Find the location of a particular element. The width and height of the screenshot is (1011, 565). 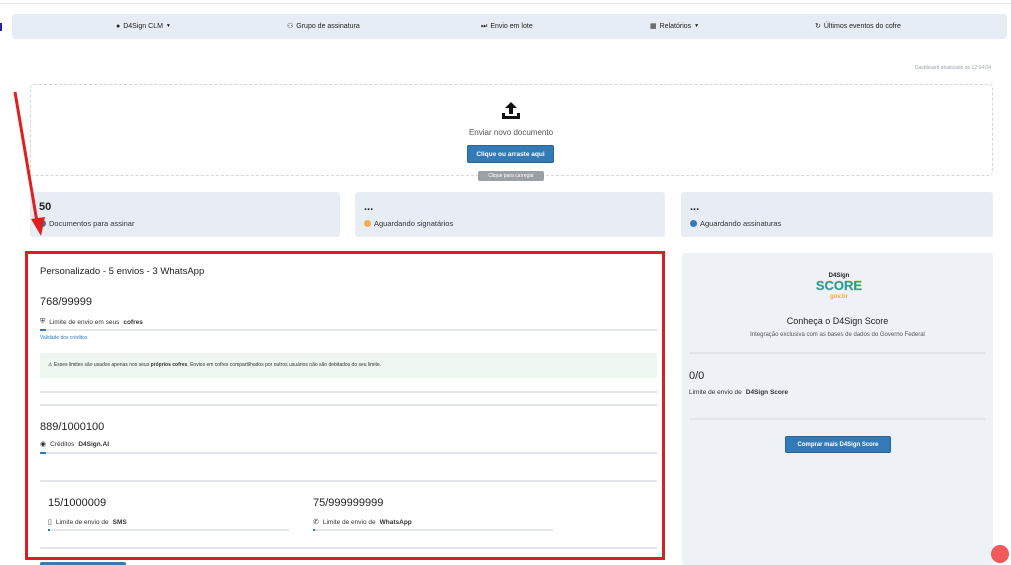

dashboard-updated-text: Dashboard atualizado às 12:04:04 is located at coordinates (952, 68).